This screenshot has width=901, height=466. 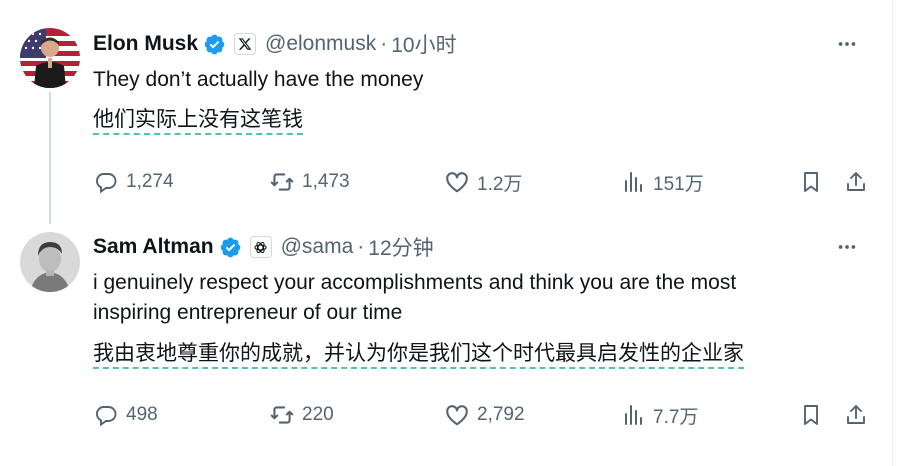 I want to click on tweet-text: They don’t actually have the money, so click(x=258, y=79).